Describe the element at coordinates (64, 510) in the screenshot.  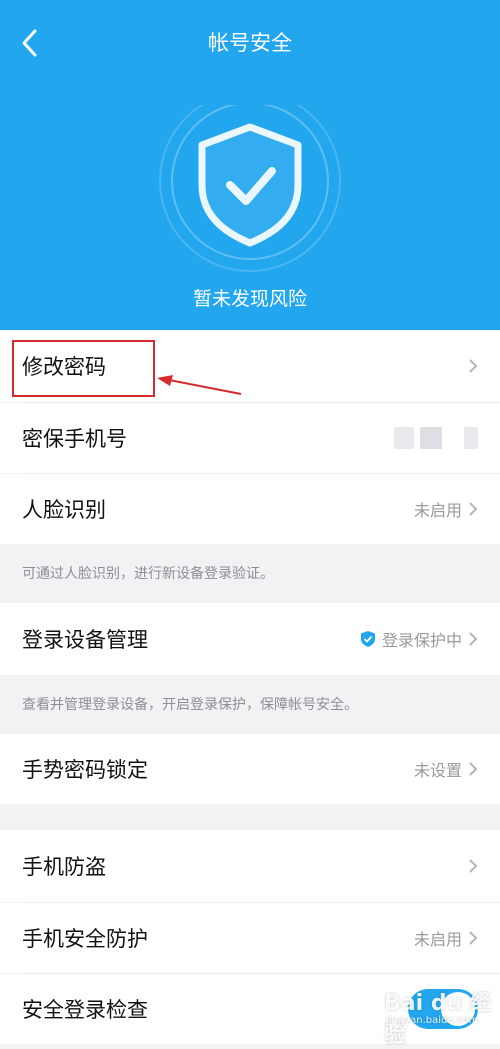
I see `face-id-label: 人脸识别` at that location.